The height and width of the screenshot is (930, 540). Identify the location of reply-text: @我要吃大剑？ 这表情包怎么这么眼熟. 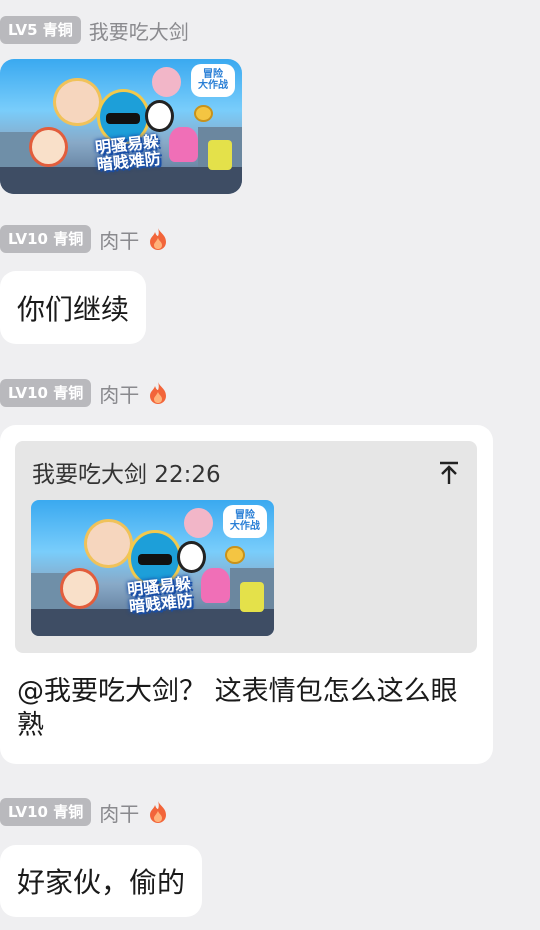
(237, 708).